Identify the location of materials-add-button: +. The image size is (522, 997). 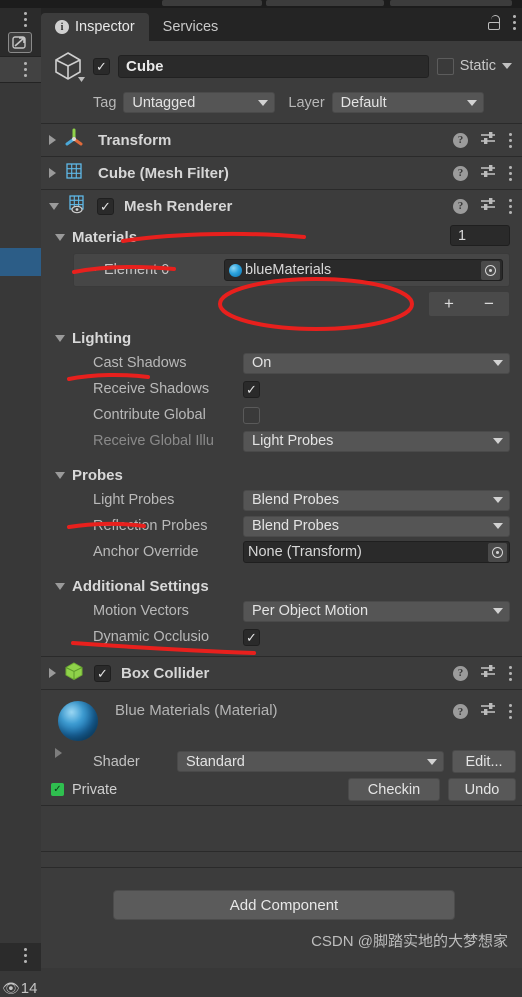
(449, 304).